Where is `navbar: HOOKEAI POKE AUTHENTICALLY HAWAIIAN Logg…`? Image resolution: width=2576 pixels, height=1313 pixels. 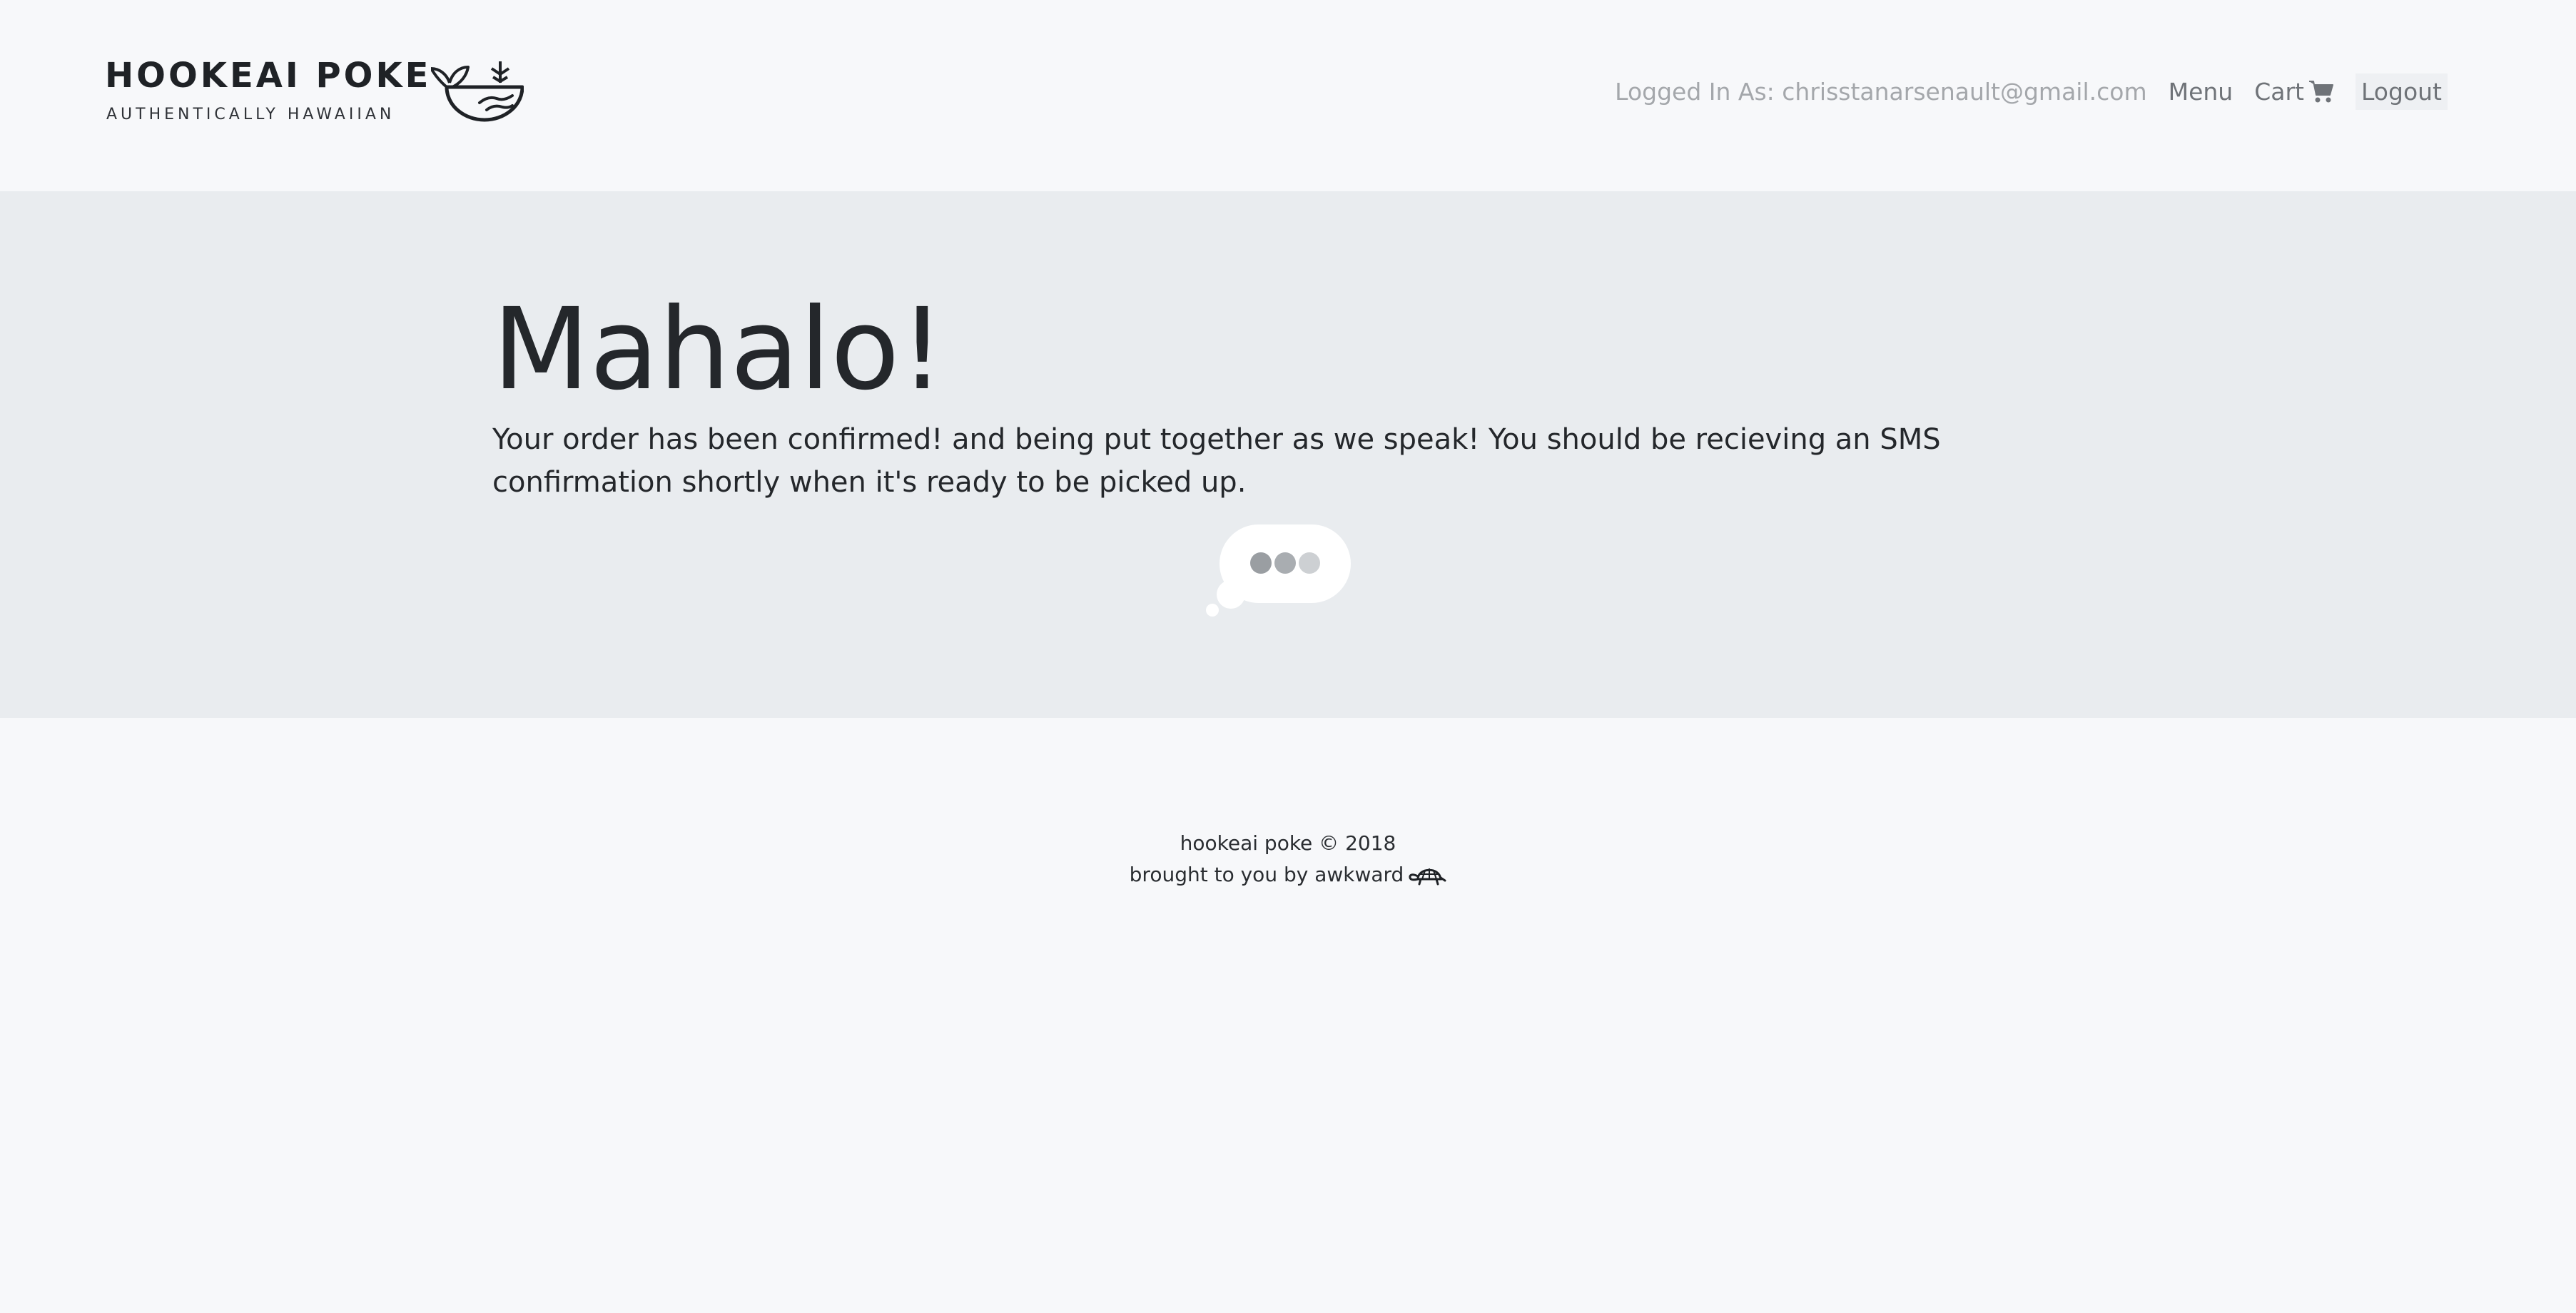
navbar: HOOKEAI POKE AUTHENTICALLY HAWAIIAN Logg… is located at coordinates (1288, 95).